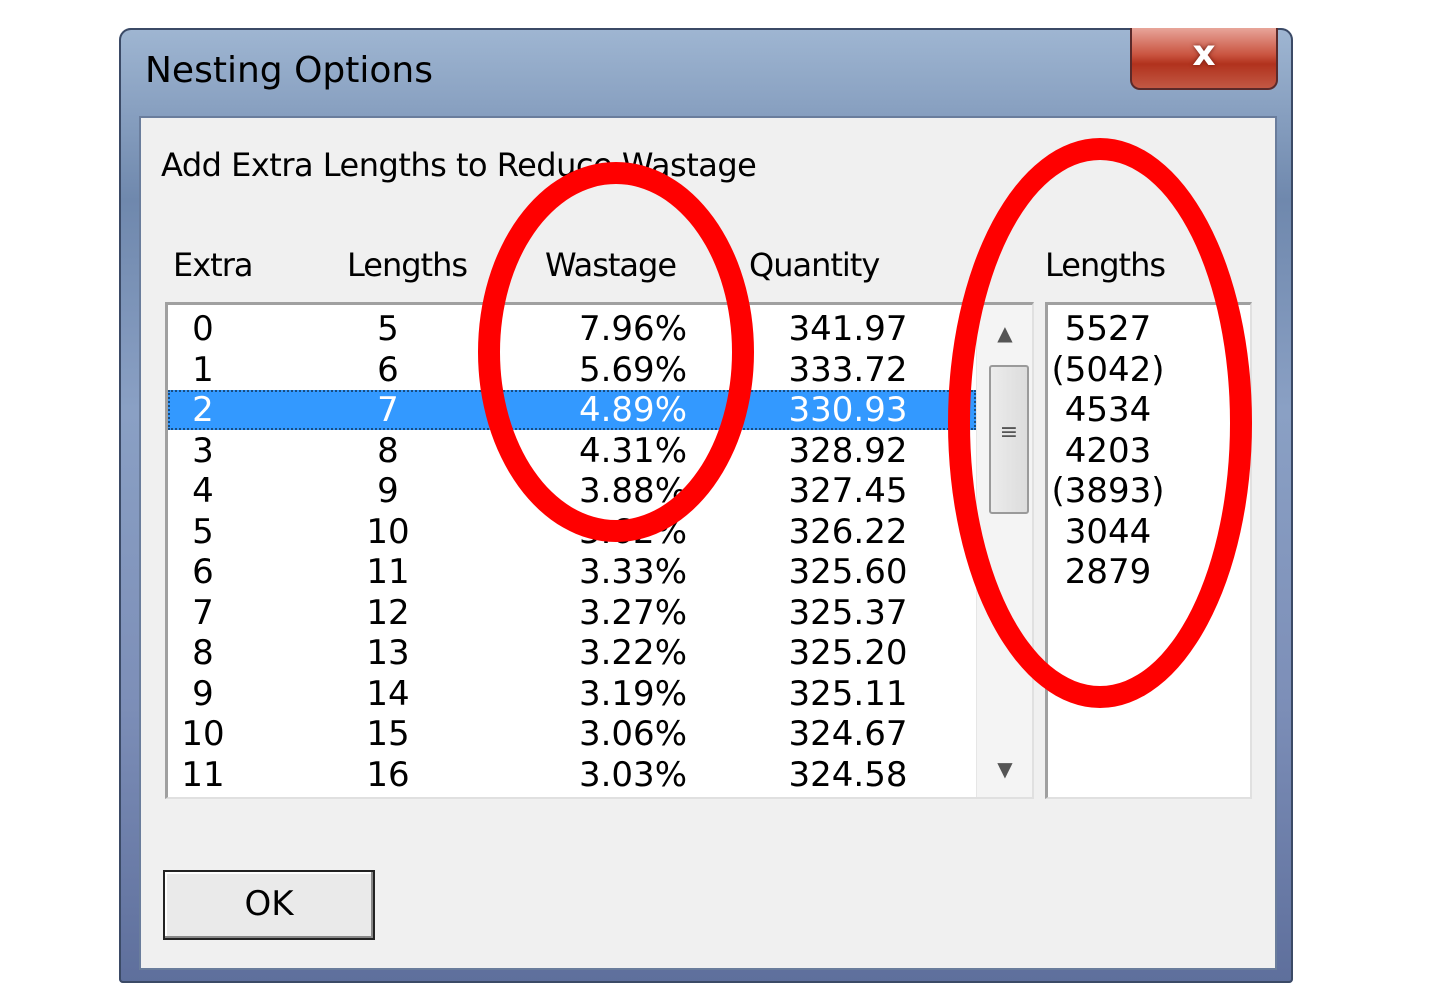 This screenshot has width=1445, height=1001. What do you see at coordinates (1108, 370) in the screenshot?
I see `list-item: (5042)` at bounding box center [1108, 370].